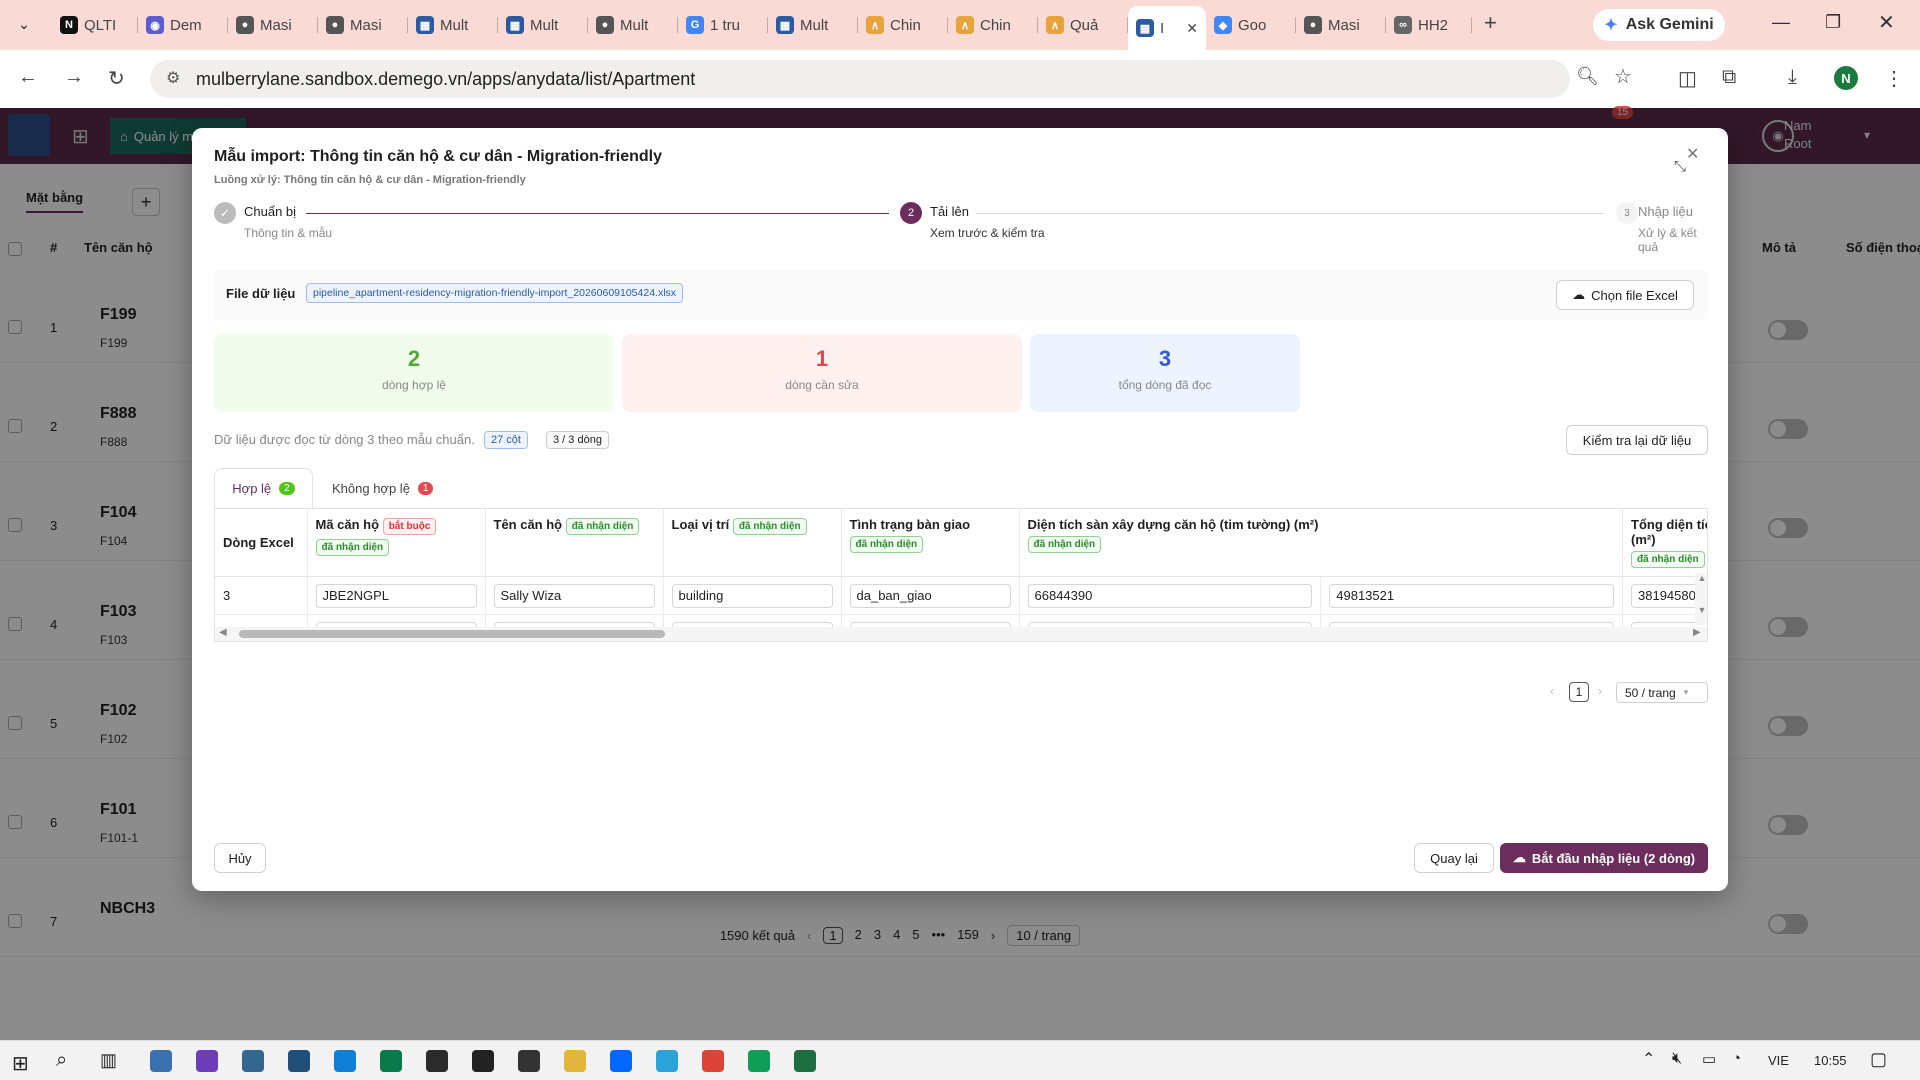 This screenshot has width=1920, height=1080. Describe the element at coordinates (1697, 632) in the screenshot. I see `scroll-right-icon: ▶` at that location.